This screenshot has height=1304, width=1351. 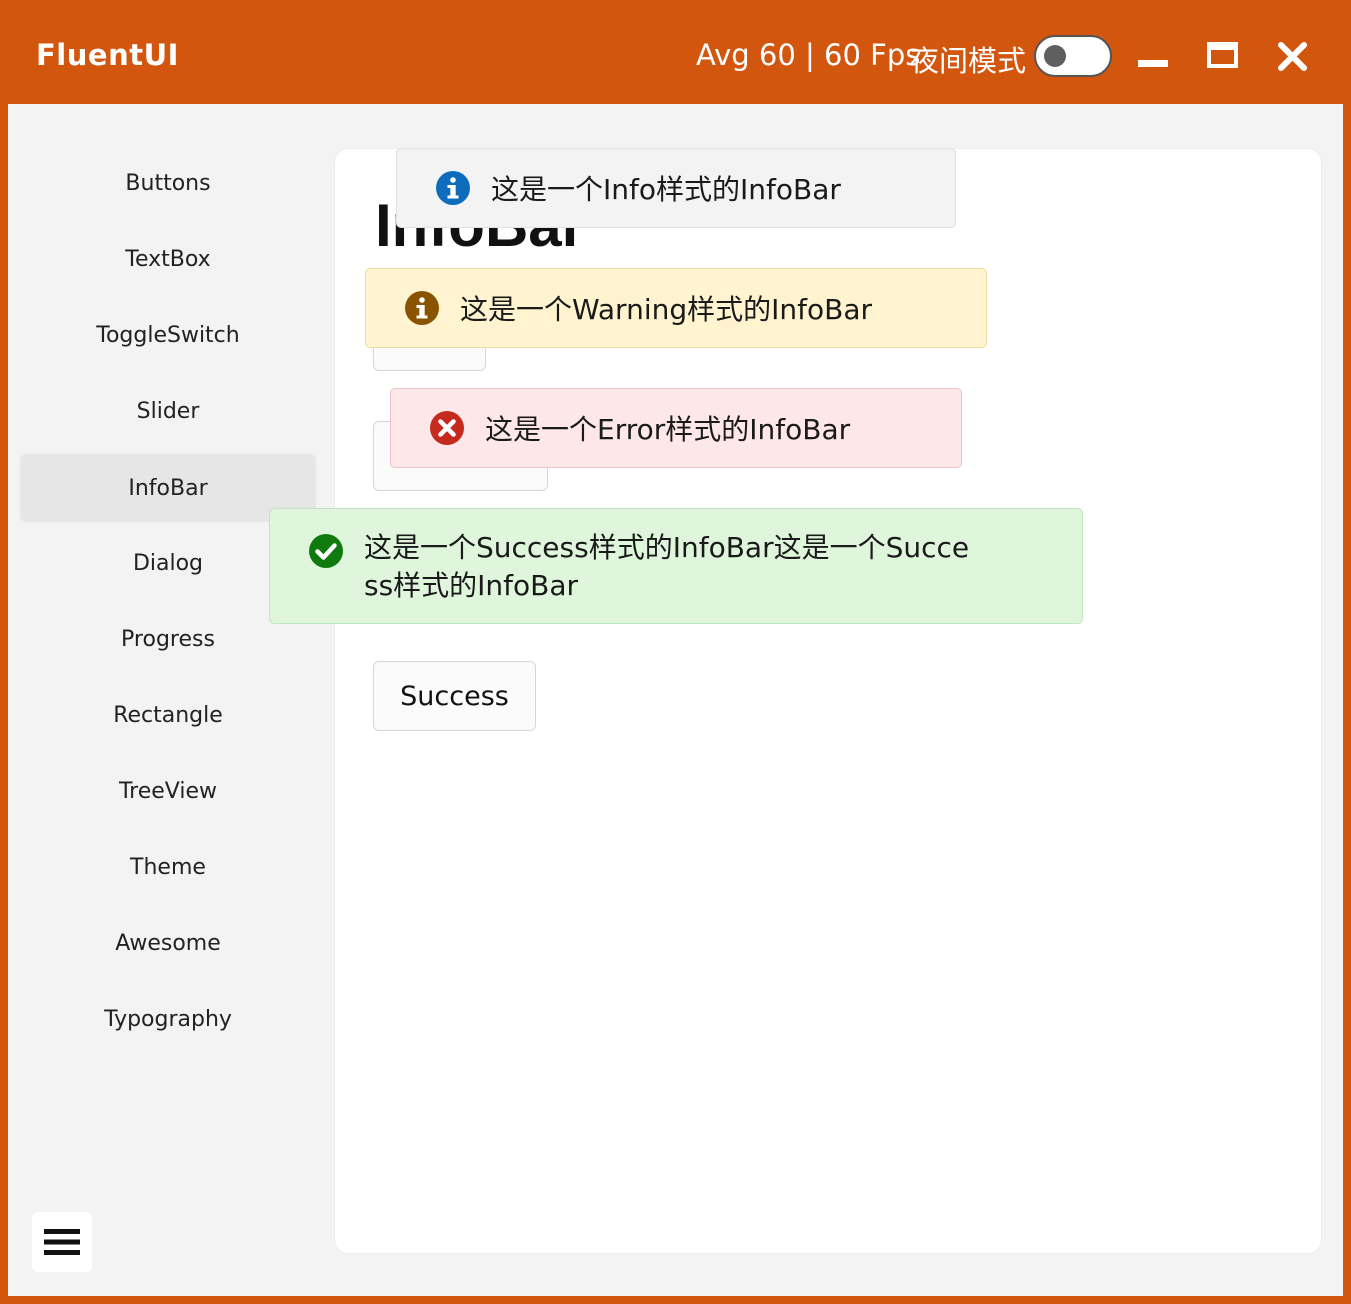 What do you see at coordinates (675, 52) in the screenshot?
I see `title-bar: FluentUI Avg 60 | 60 Fps 夜间模式` at bounding box center [675, 52].